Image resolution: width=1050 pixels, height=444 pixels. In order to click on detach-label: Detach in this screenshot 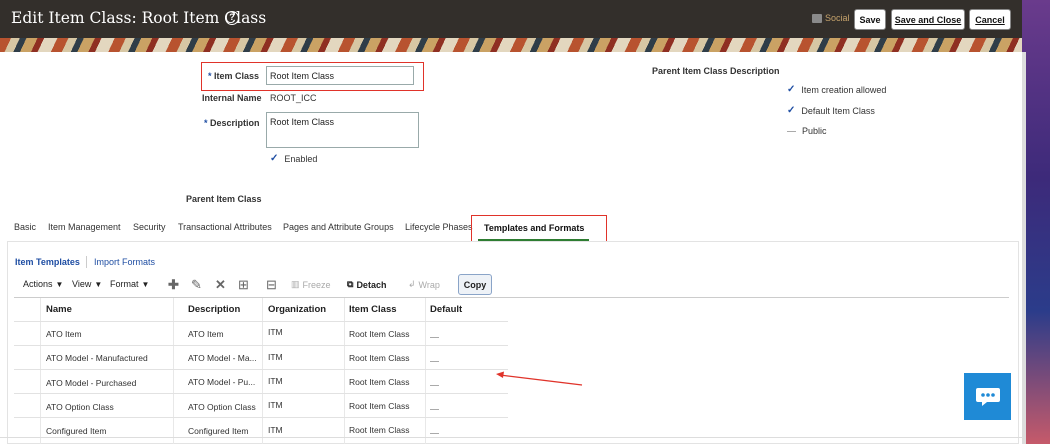, I will do `click(371, 284)`.